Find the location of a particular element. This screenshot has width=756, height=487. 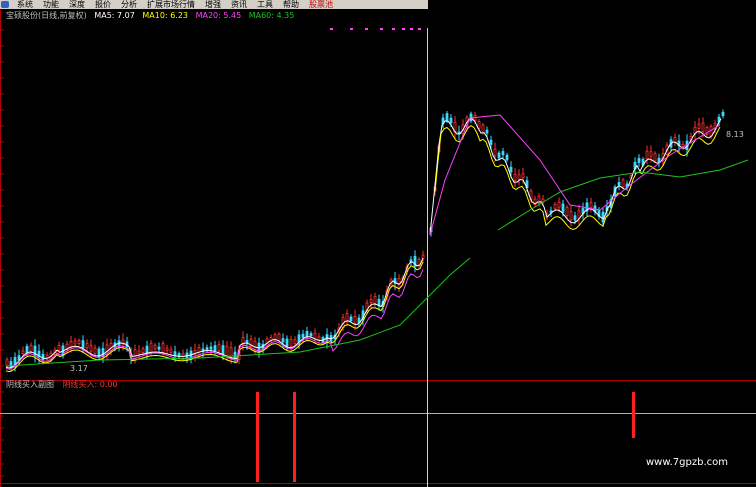

watermark: www.7gpzb.com is located at coordinates (687, 462).